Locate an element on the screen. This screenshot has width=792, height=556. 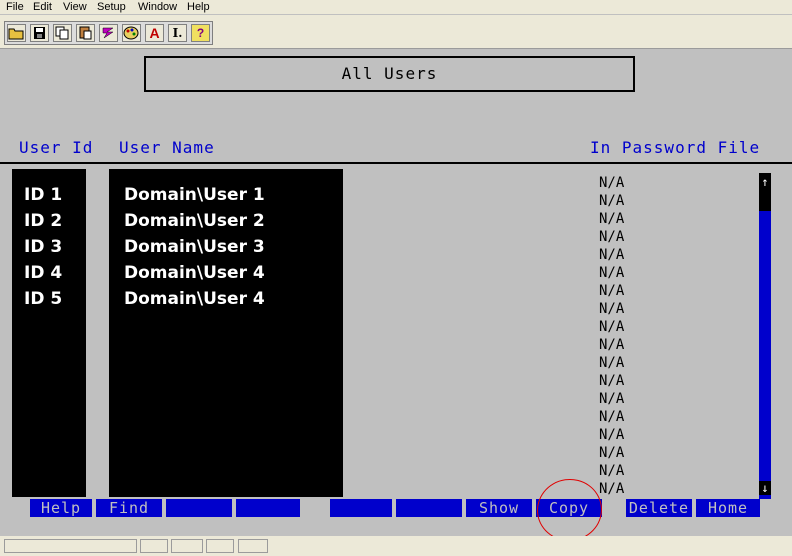
palette-icon is located at coordinates (131, 33).